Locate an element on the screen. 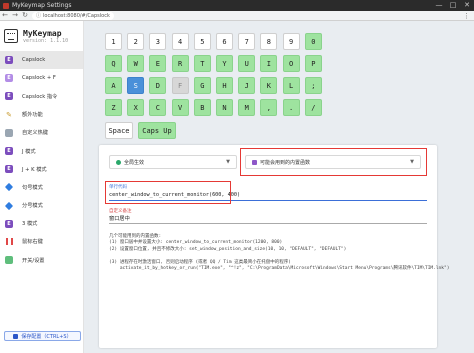  save-config-button: 保存配置（CTRL+S） is located at coordinates (42, 336).